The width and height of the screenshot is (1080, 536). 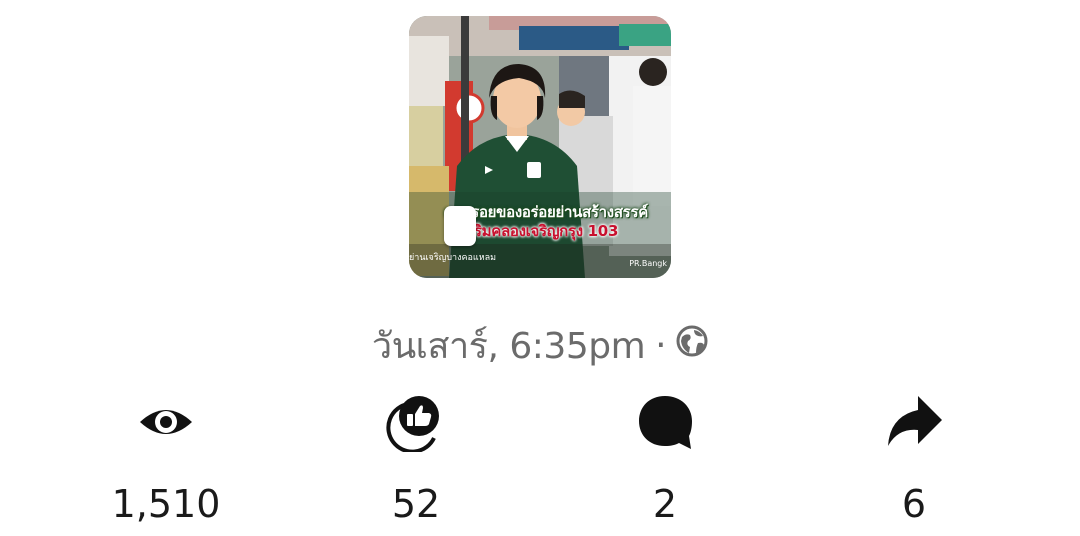 What do you see at coordinates (915, 421) in the screenshot?
I see `share-arrow-icon` at bounding box center [915, 421].